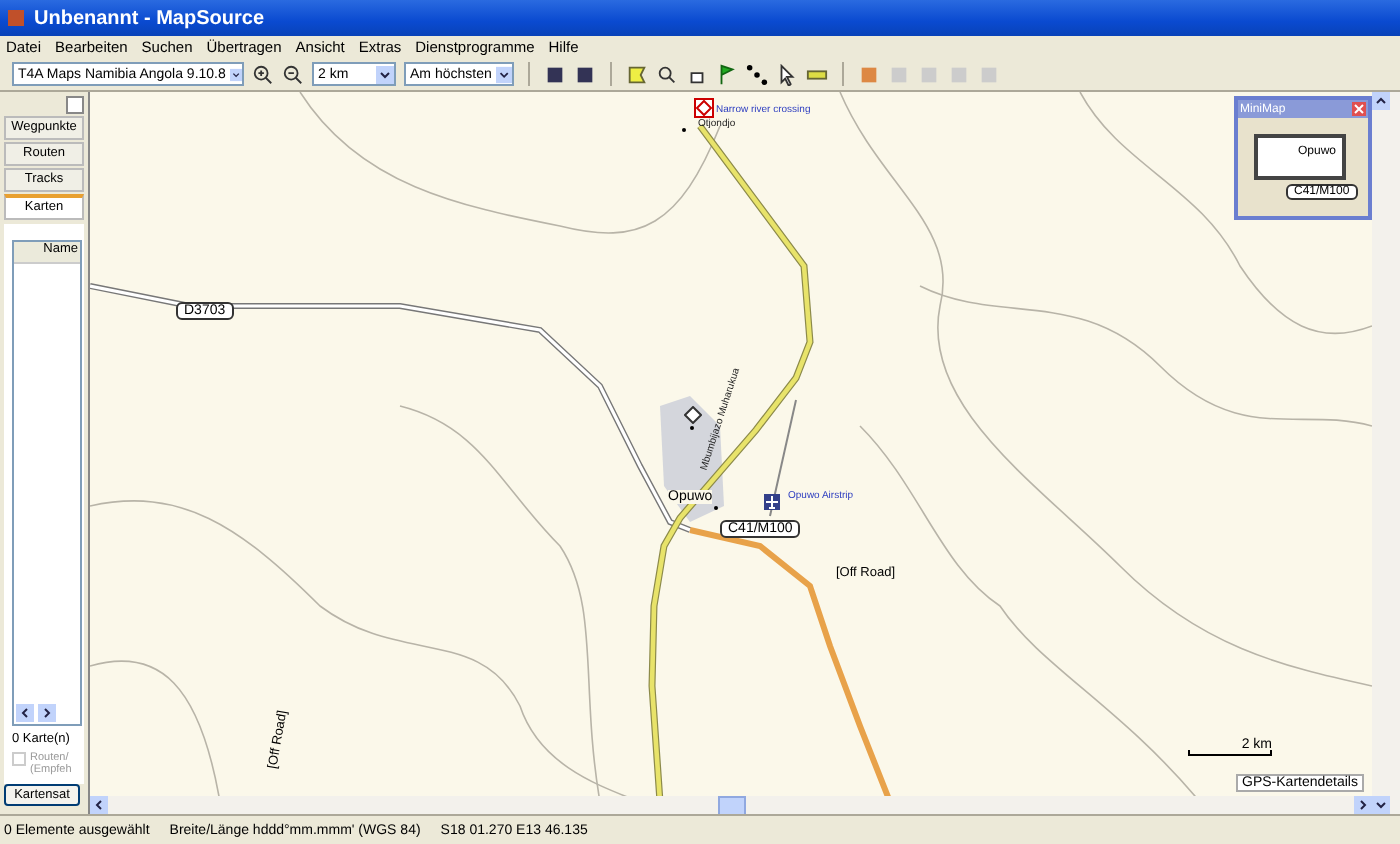 This screenshot has height=844, width=1400. What do you see at coordinates (1230, 753) in the screenshot?
I see `scale-bar` at bounding box center [1230, 753].